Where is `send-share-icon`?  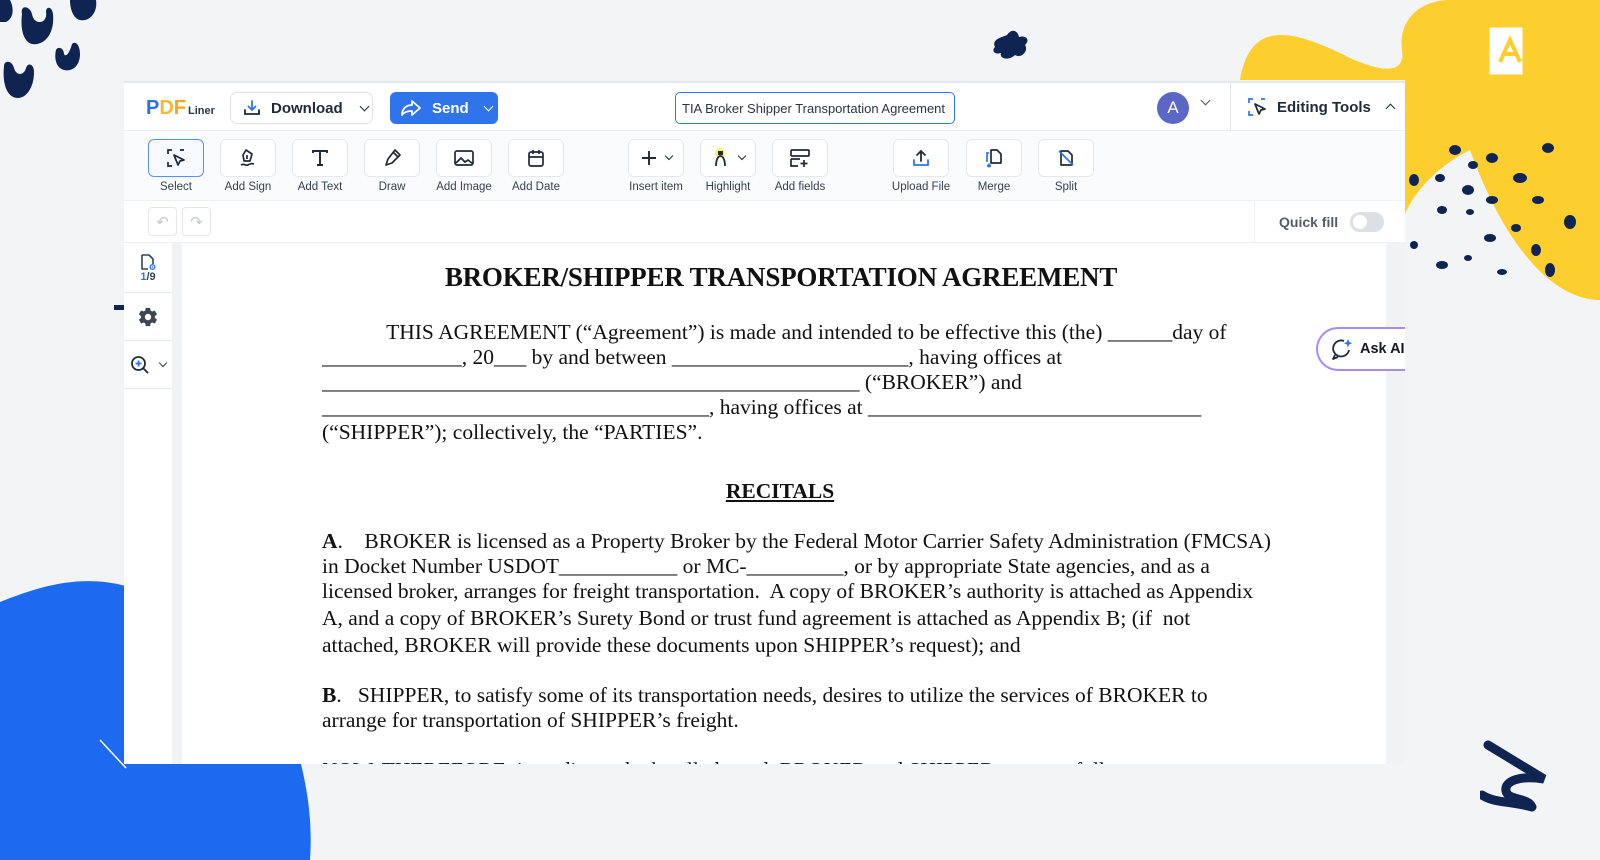
send-share-icon is located at coordinates (411, 108).